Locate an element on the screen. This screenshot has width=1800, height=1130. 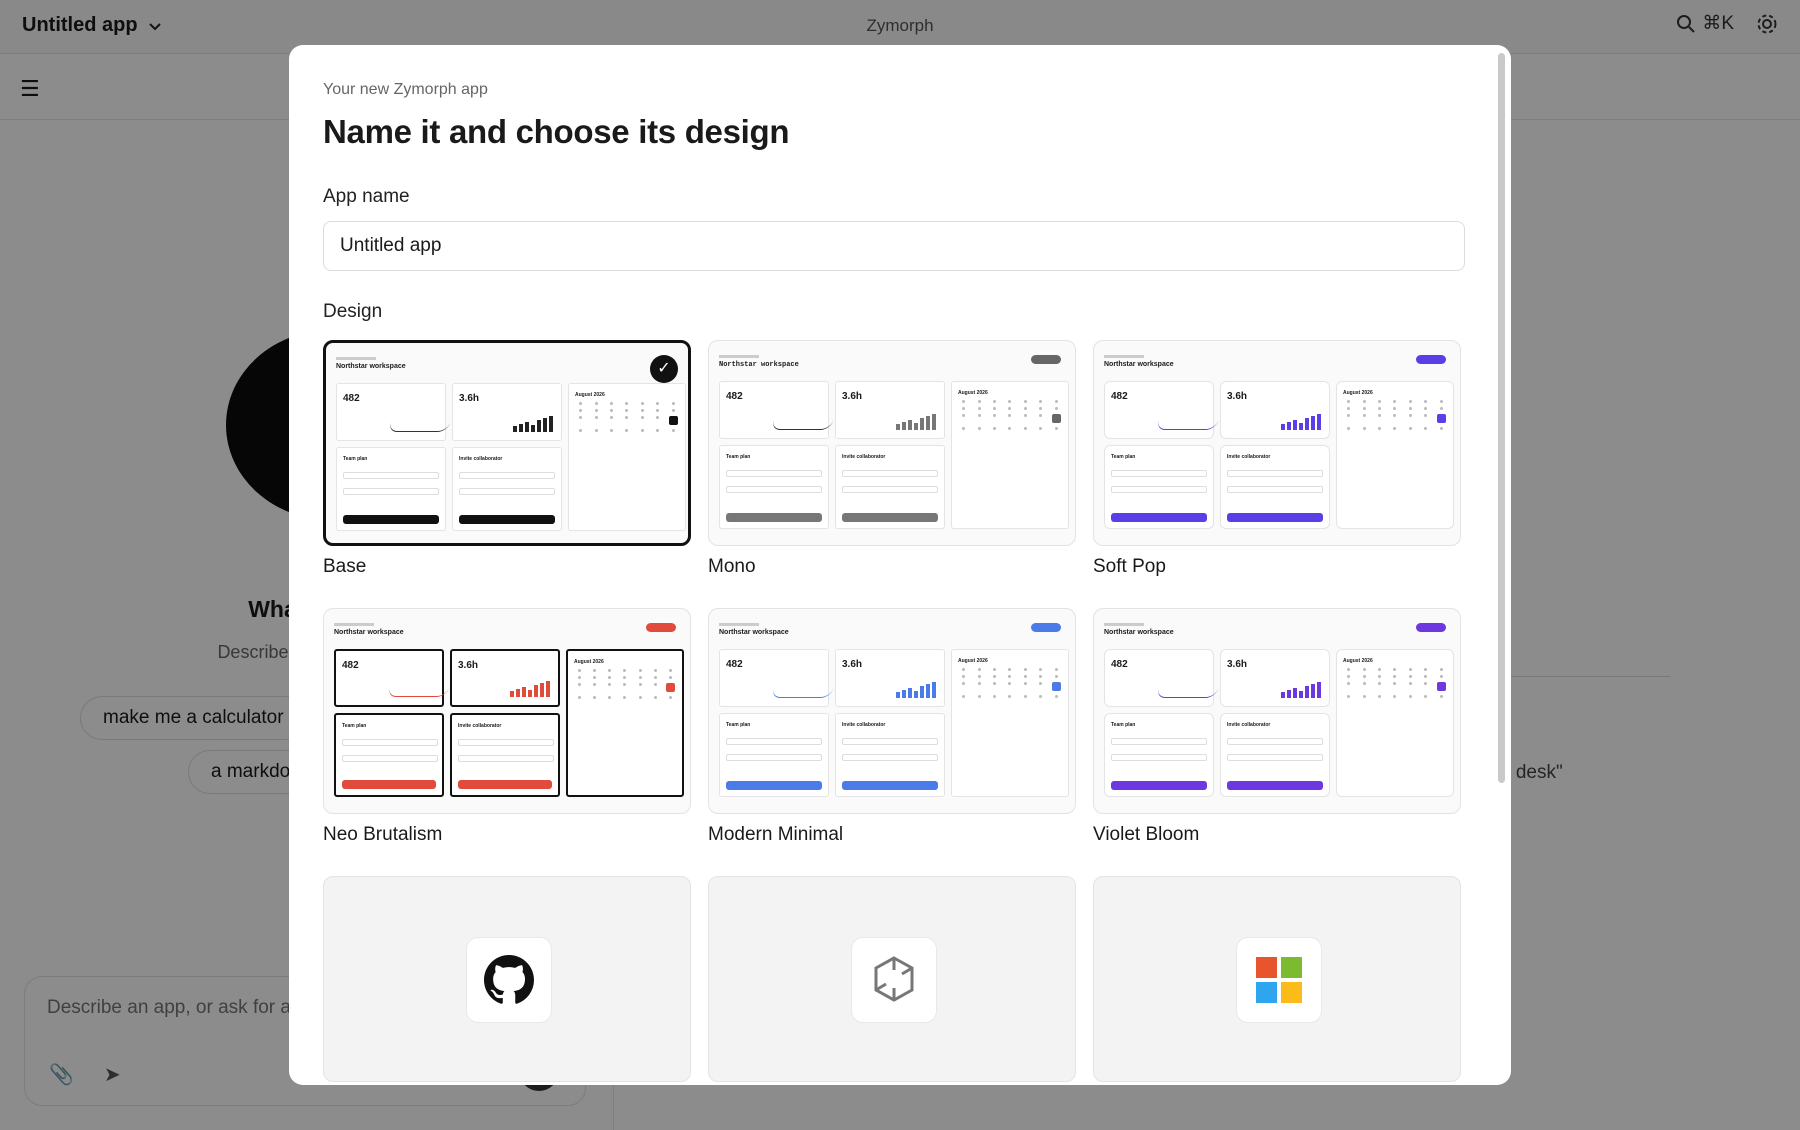
design-label-base: Base is located at coordinates (345, 566).